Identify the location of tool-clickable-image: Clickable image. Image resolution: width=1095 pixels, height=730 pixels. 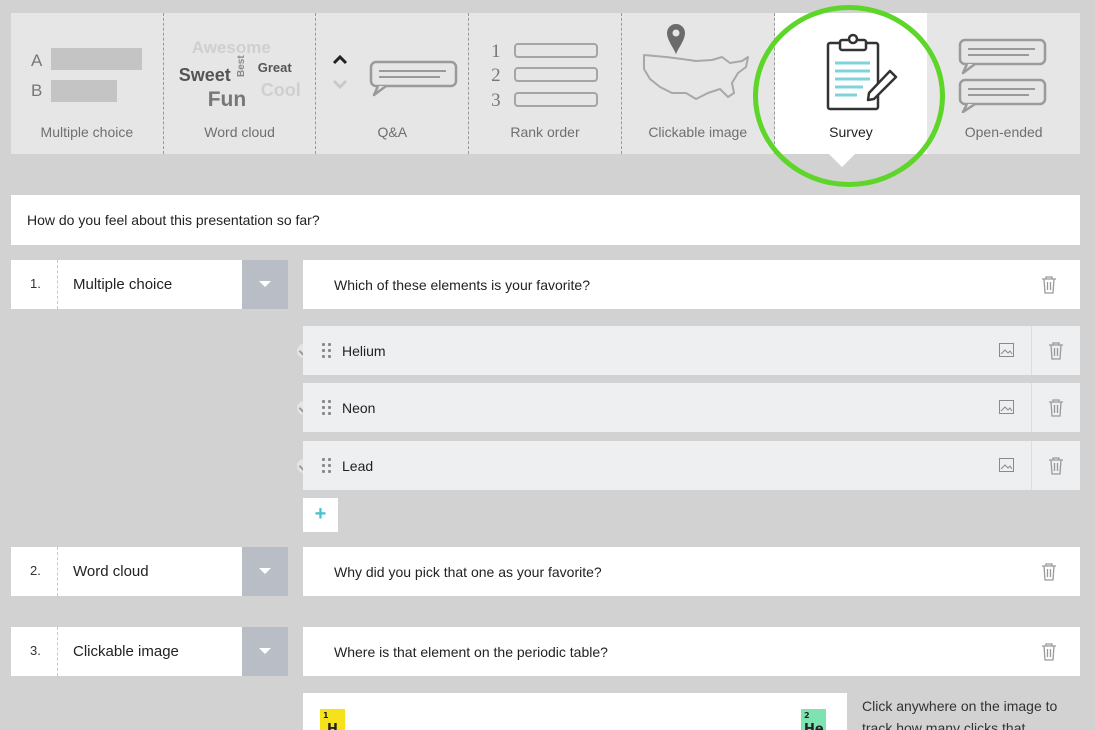
(698, 83).